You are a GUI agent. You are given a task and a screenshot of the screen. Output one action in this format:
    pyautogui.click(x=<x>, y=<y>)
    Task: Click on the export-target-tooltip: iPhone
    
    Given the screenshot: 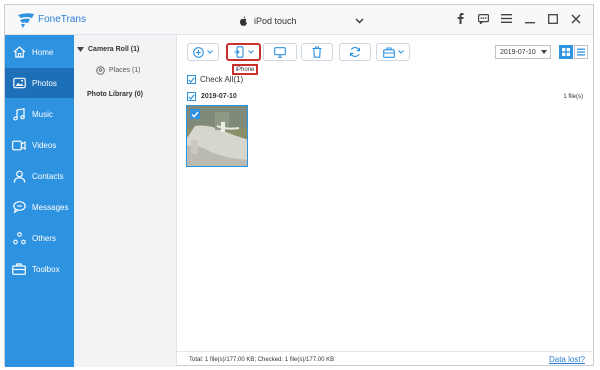 What is the action you would take?
    pyautogui.click(x=245, y=69)
    